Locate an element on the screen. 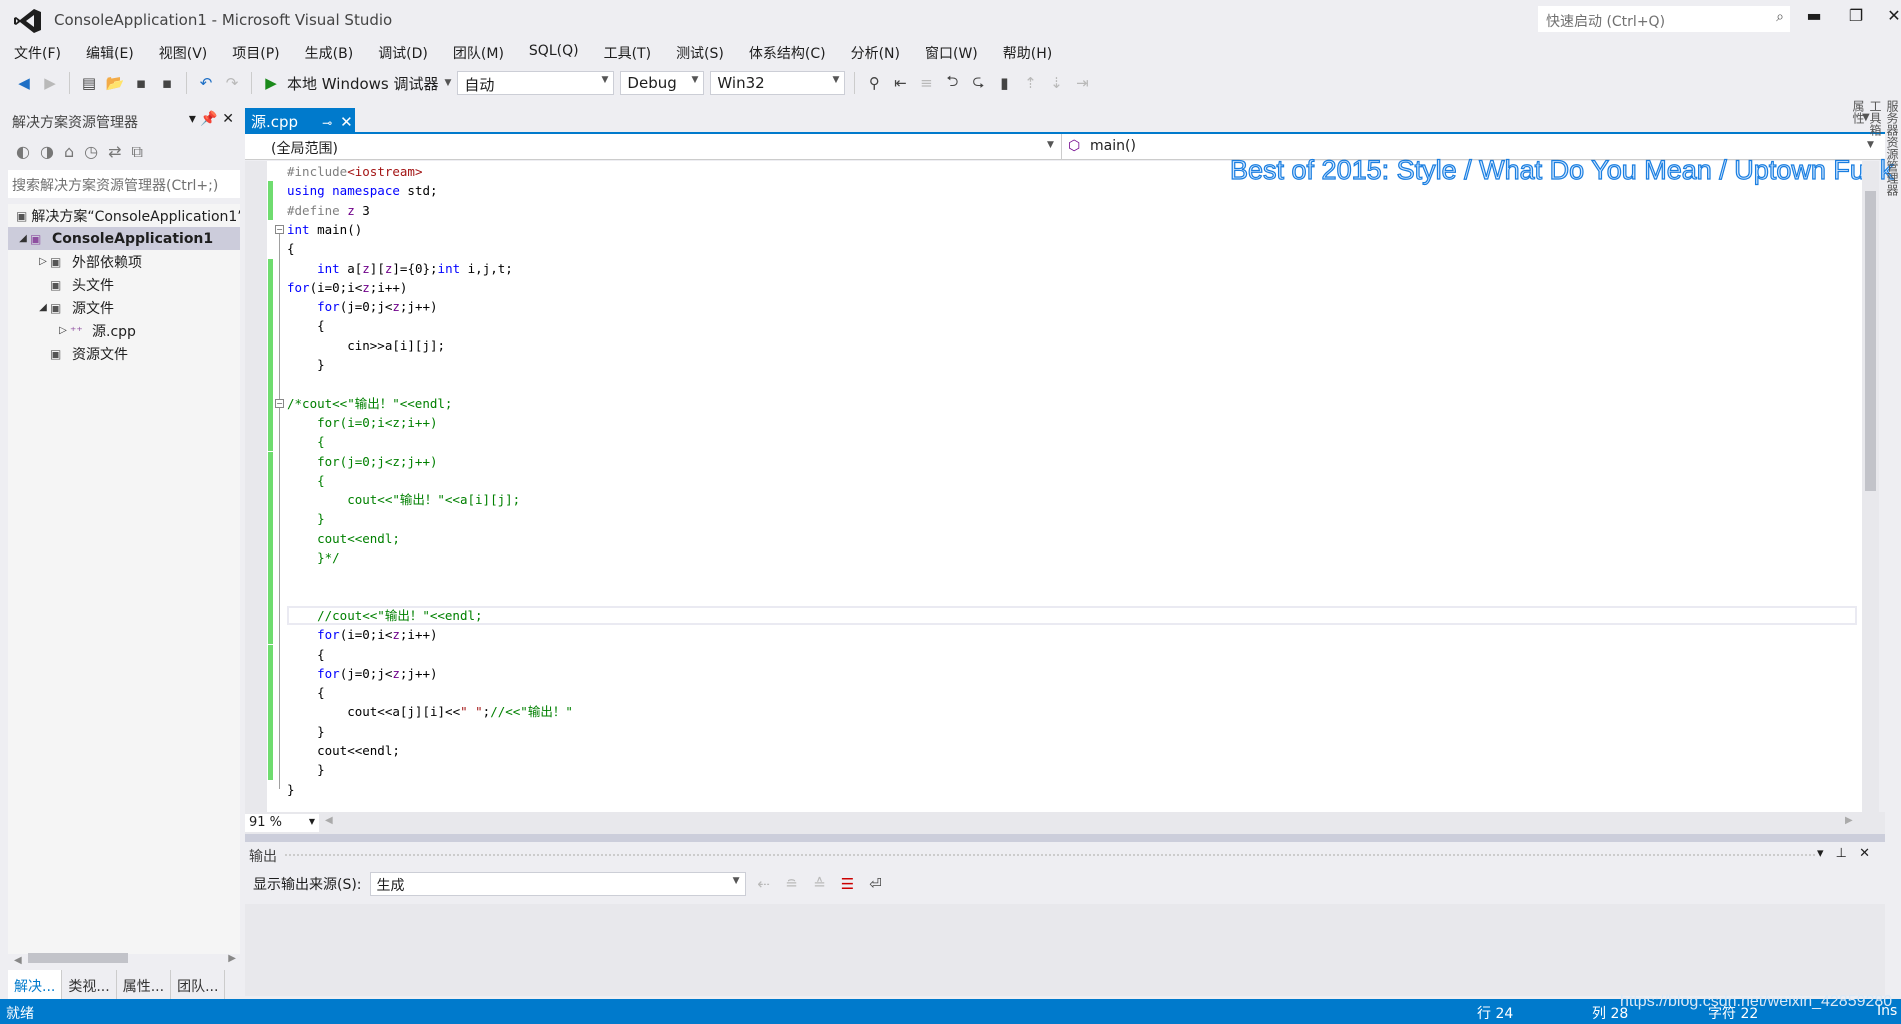 This screenshot has height=1024, width=1901. close-icon: ✕ is located at coordinates (228, 119).